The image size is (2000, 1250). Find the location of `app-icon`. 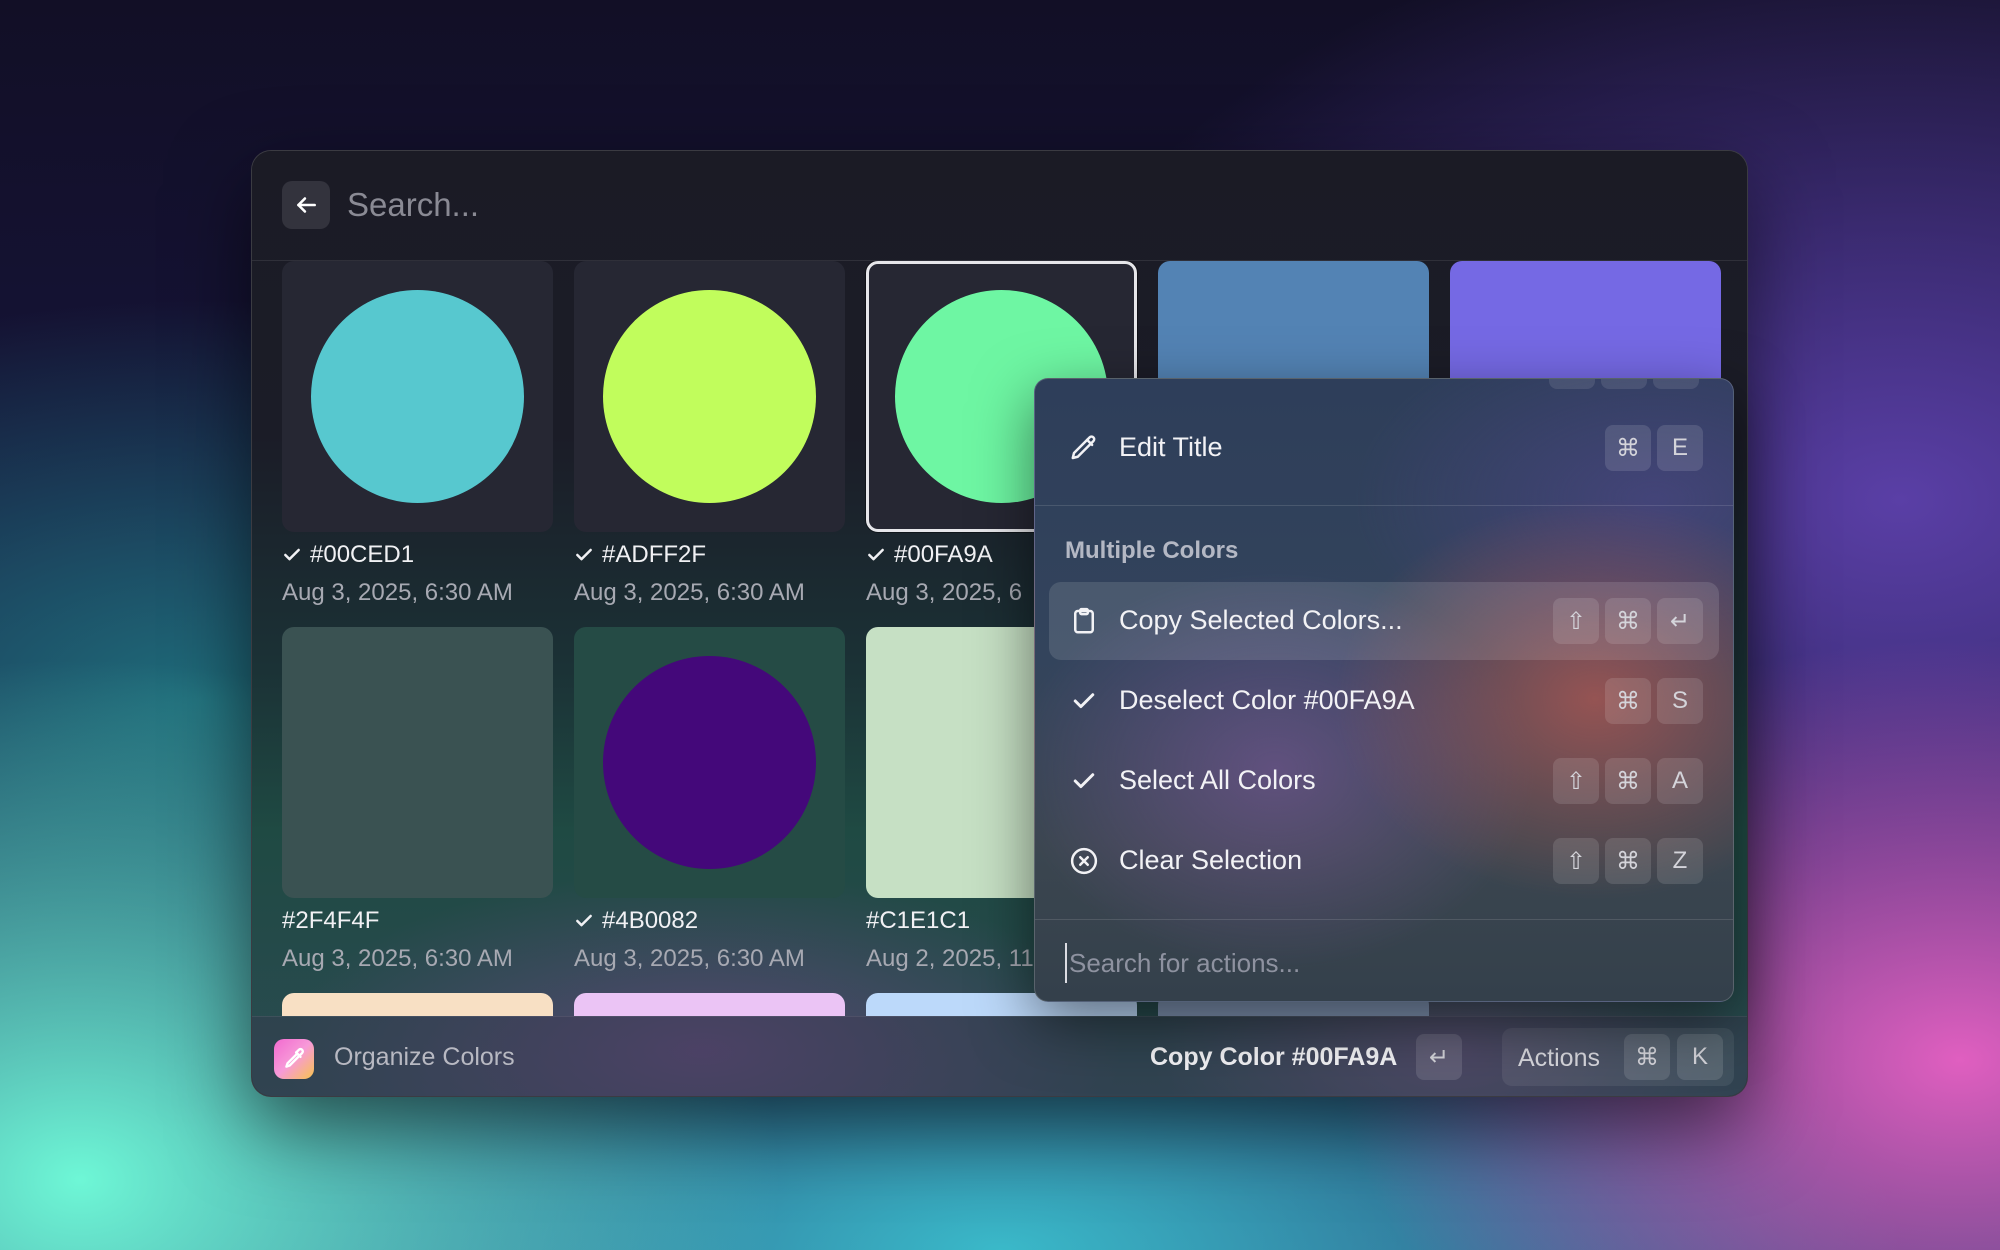

app-icon is located at coordinates (294, 1059).